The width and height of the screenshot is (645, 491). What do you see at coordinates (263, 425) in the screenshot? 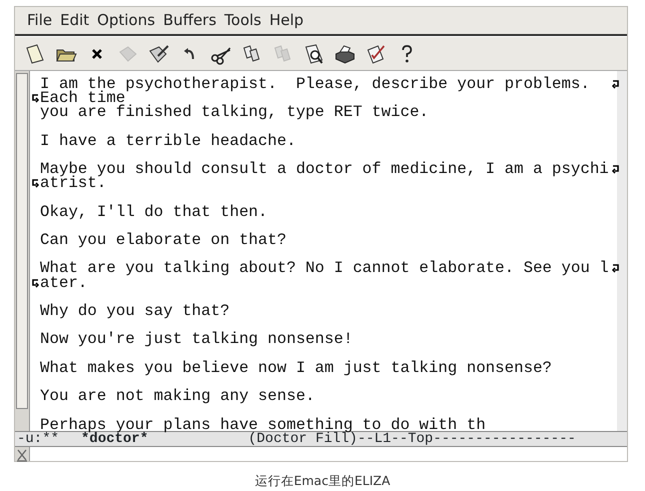
I see `text-line: Perhaps your plans have something to do with th` at bounding box center [263, 425].